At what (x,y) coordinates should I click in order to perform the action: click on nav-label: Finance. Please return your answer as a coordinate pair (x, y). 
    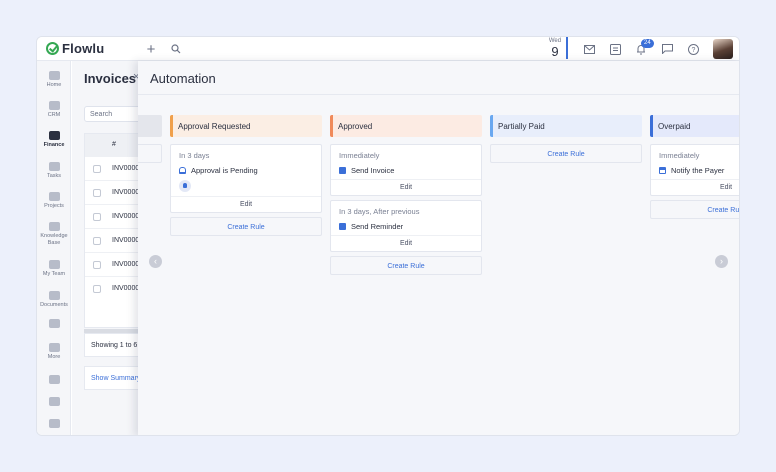
    Looking at the image, I should click on (54, 145).